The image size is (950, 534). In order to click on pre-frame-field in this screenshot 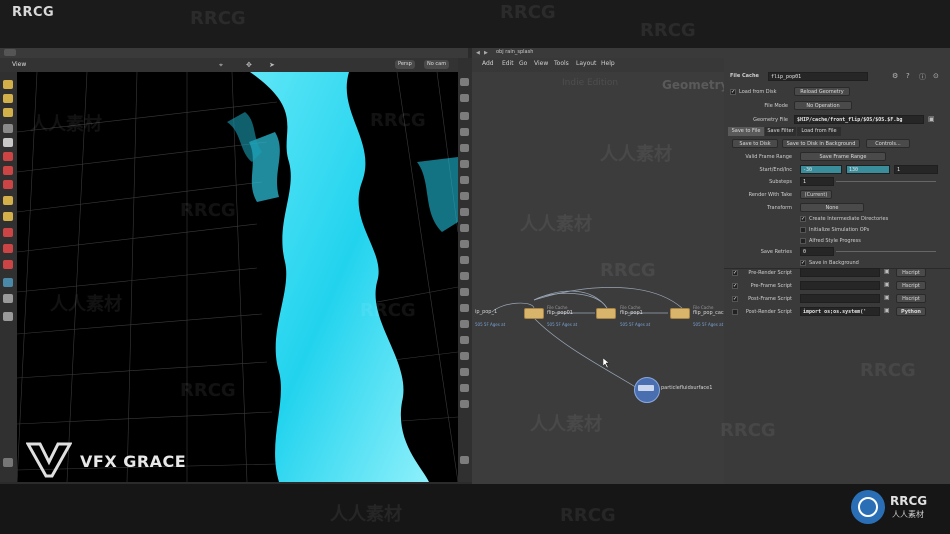, I will do `click(840, 285)`.